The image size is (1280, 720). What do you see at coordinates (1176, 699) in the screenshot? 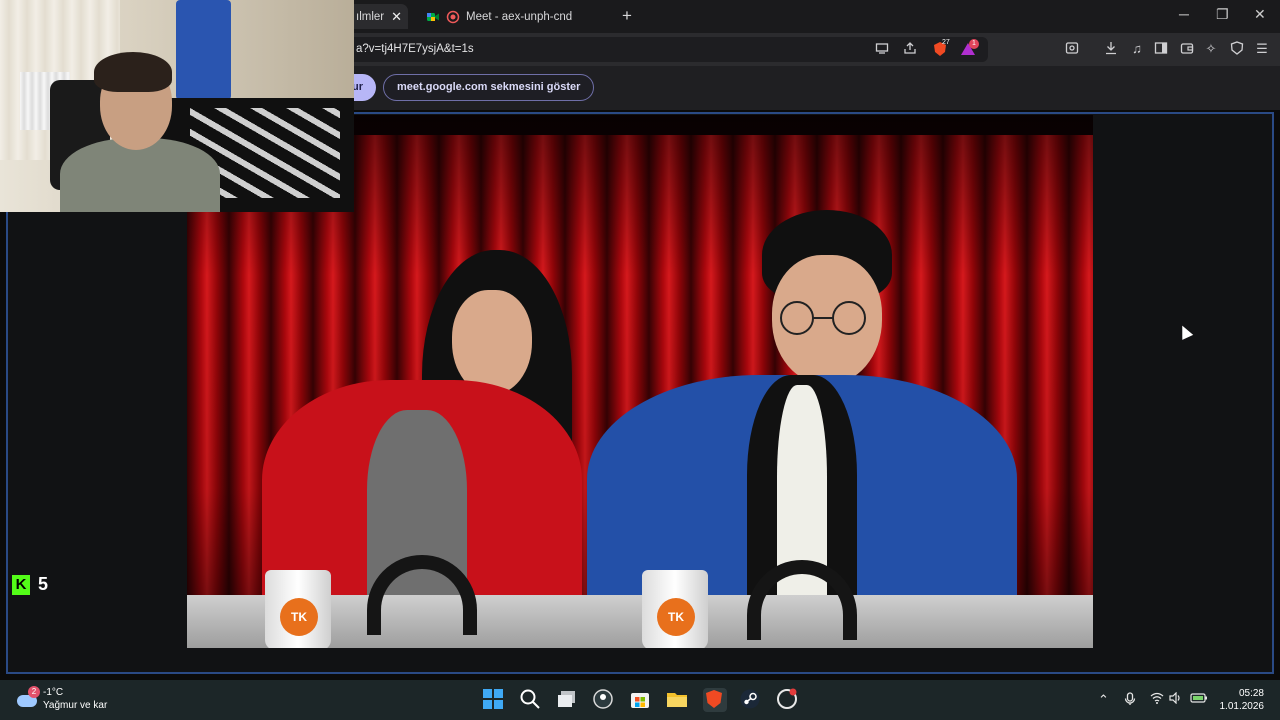
I see `volume-icon` at bounding box center [1176, 699].